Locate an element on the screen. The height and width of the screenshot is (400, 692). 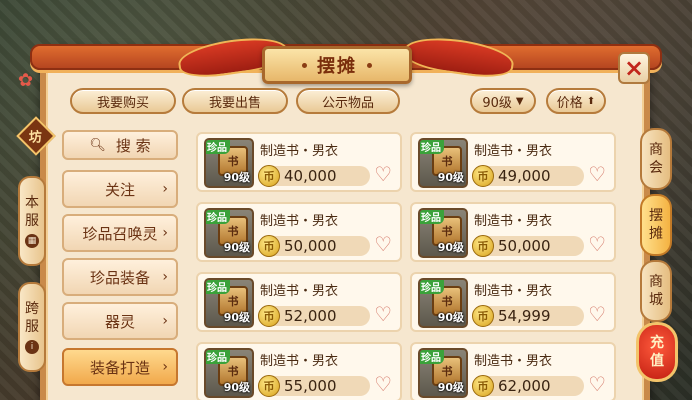
rtab-char: 会 is located at coordinates (656, 168).